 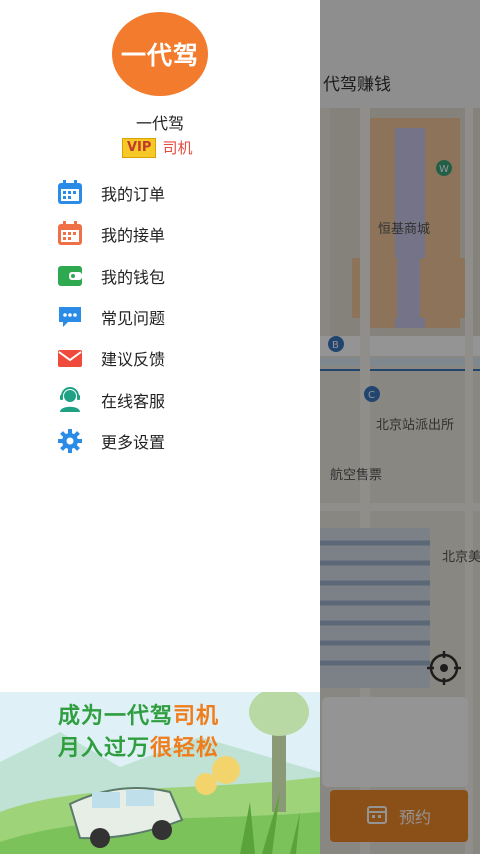 I want to click on avatar: 一代驾, so click(x=160, y=54).